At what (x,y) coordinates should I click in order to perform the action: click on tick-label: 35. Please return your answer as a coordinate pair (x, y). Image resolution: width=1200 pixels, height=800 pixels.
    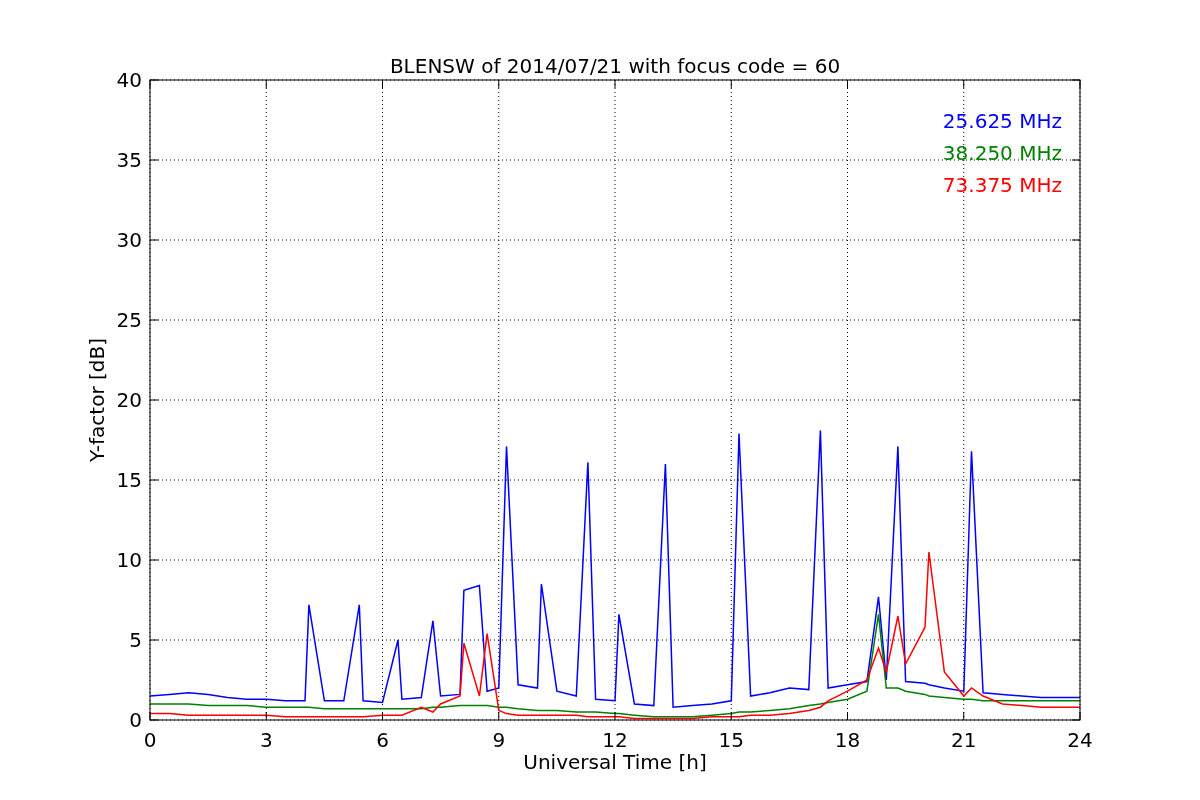
    Looking at the image, I should click on (129, 160).